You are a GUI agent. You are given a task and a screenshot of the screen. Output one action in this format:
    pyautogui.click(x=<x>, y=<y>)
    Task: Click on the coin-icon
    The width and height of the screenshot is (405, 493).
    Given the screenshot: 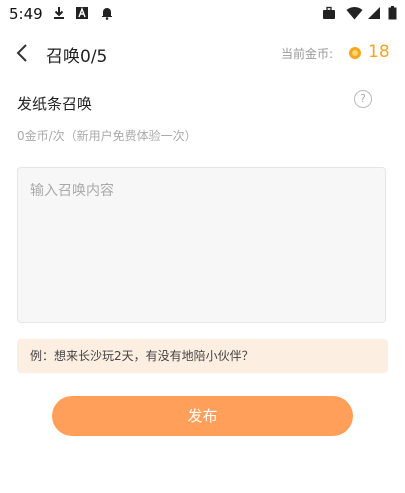 What is the action you would take?
    pyautogui.click(x=355, y=53)
    